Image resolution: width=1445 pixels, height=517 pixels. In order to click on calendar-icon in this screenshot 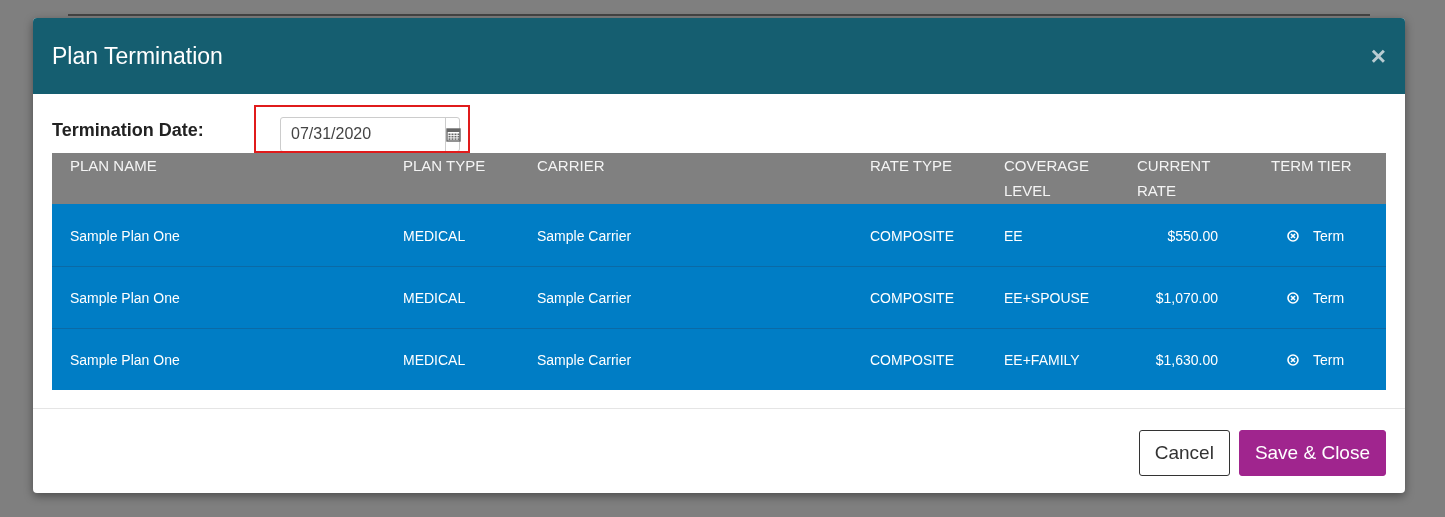, I will do `click(453, 134)`.